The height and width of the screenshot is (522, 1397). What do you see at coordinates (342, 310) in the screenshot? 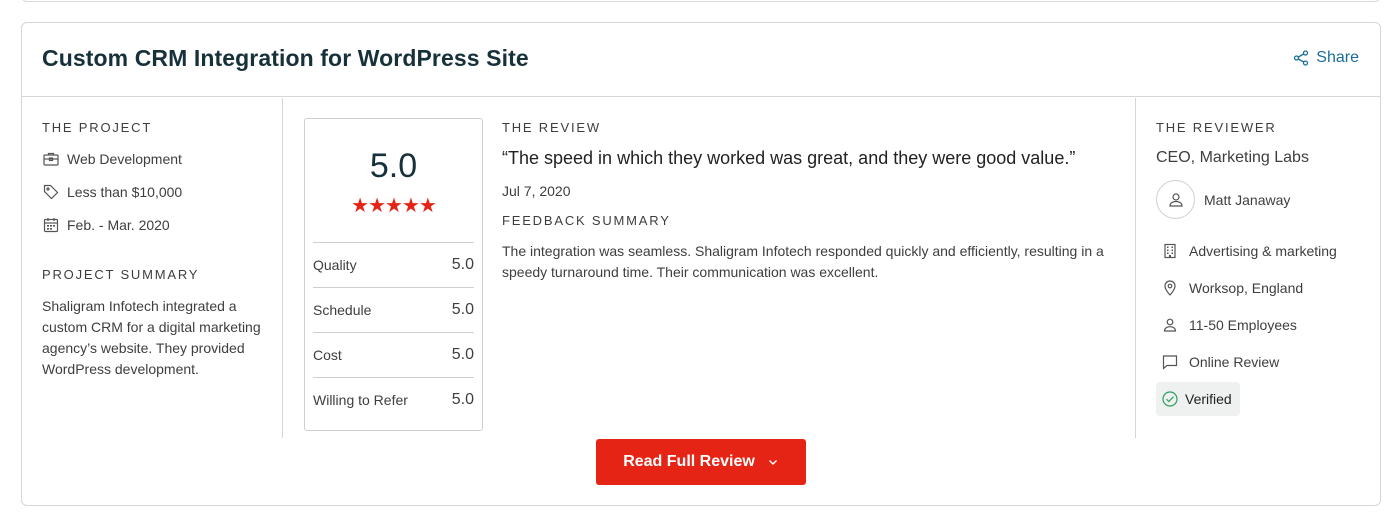
I see `rating-label: Schedule` at bounding box center [342, 310].